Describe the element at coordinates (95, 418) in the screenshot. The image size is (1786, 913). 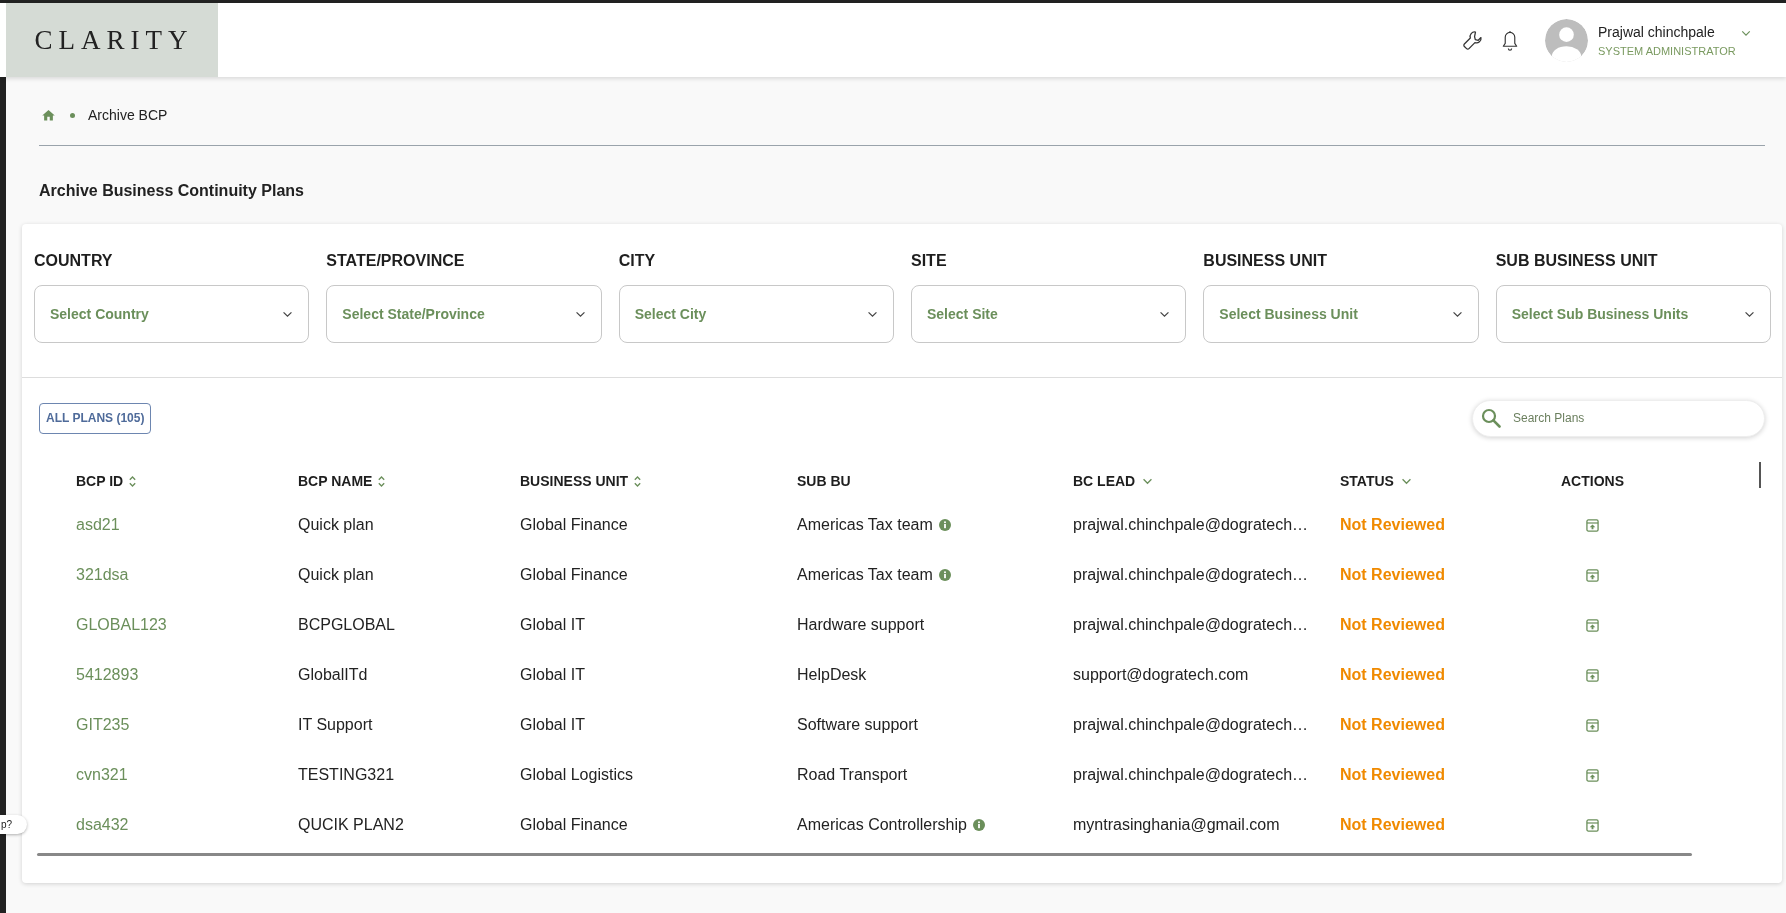
I see `all-plans-button: ALL PLANS (105)` at that location.